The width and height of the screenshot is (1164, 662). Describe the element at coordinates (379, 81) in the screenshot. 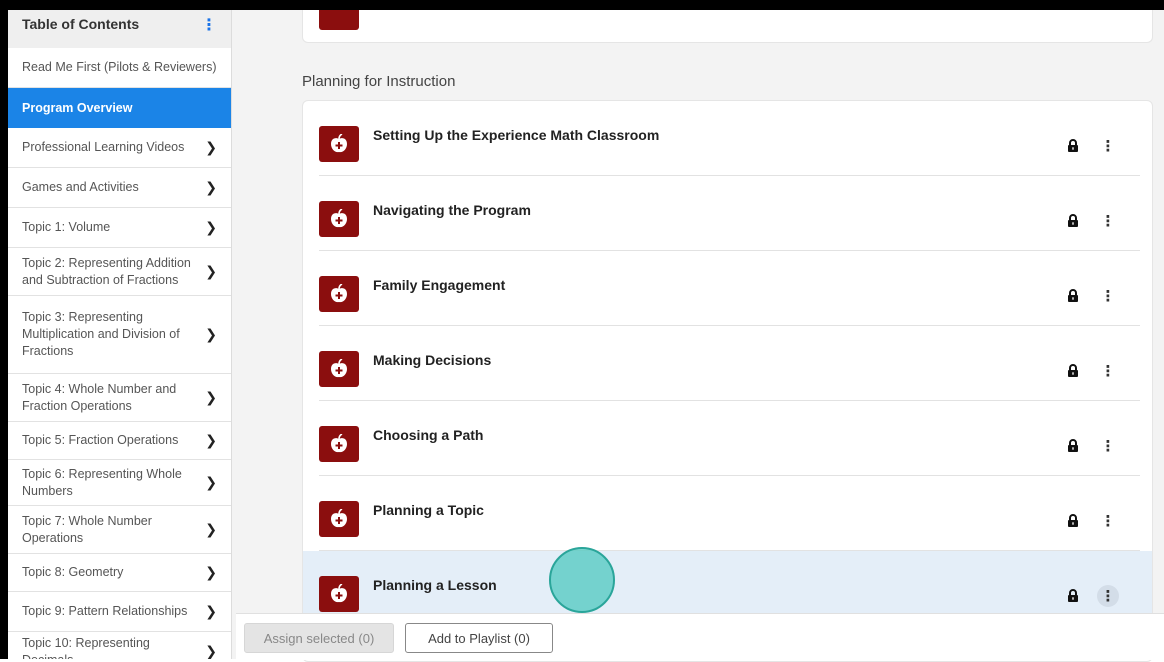

I see `section-title: Planning for Instruction` at that location.